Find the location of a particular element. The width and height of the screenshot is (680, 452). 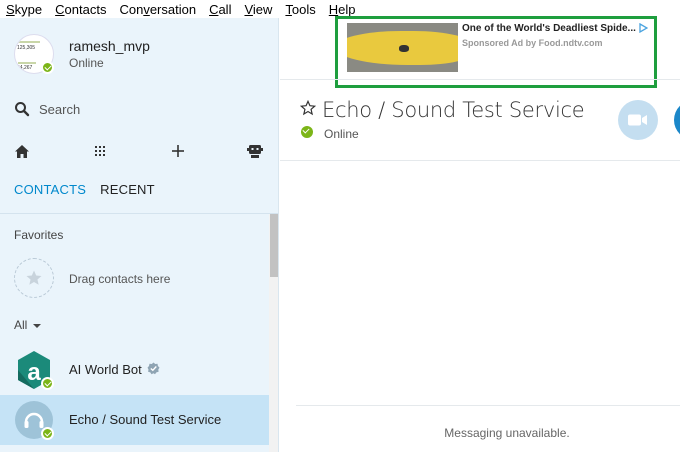

contact-avatar: a is located at coordinates (34, 370).